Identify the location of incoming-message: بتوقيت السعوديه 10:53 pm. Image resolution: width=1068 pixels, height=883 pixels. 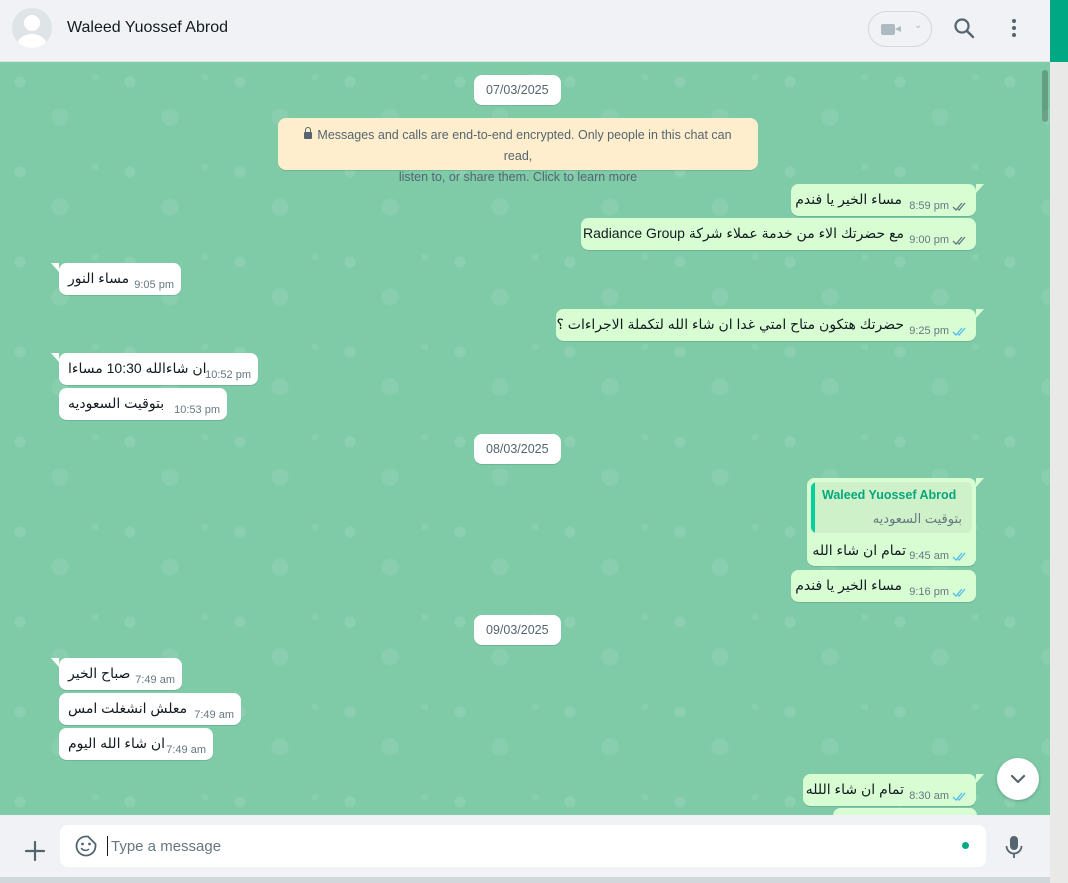
(143, 404).